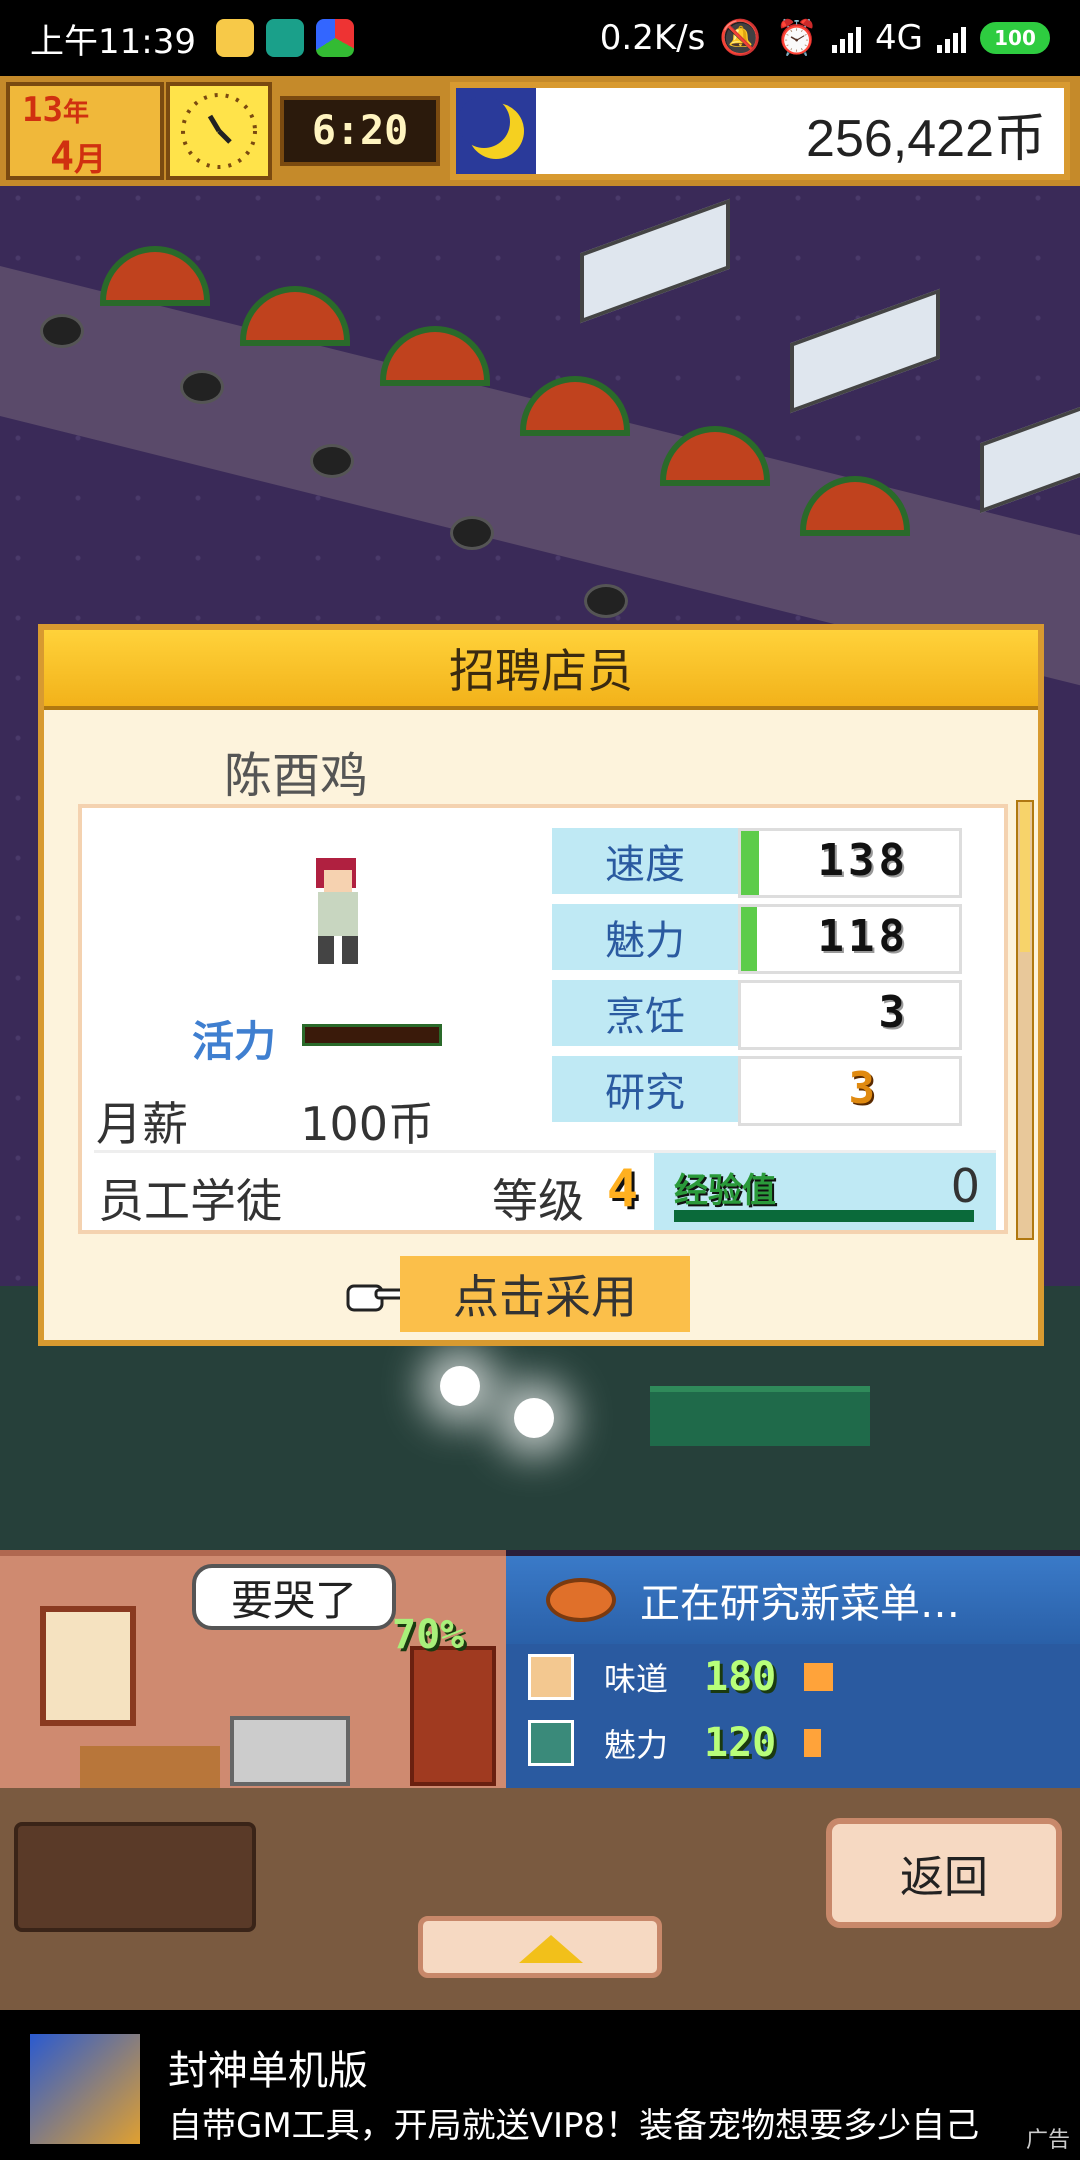 The image size is (1080, 2160). Describe the element at coordinates (863, 936) in the screenshot. I see `stat-value: 118` at that location.